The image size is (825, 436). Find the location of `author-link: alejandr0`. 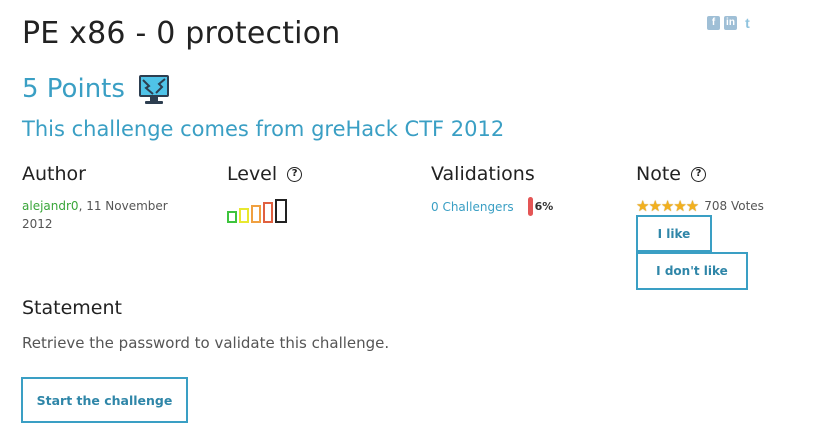

author-link: alejandr0 is located at coordinates (50, 206).